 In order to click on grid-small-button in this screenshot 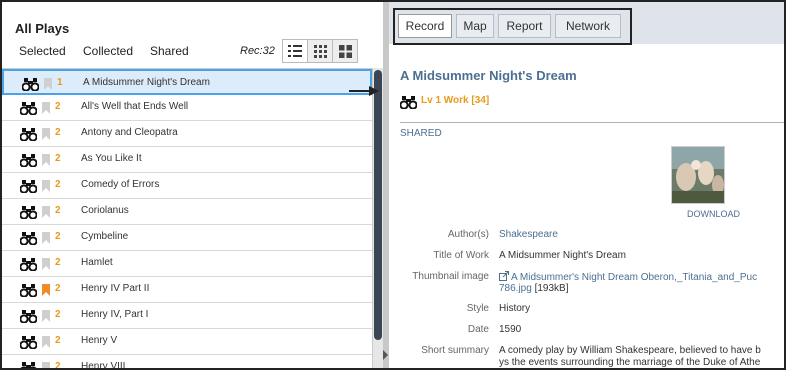, I will do `click(320, 51)`.